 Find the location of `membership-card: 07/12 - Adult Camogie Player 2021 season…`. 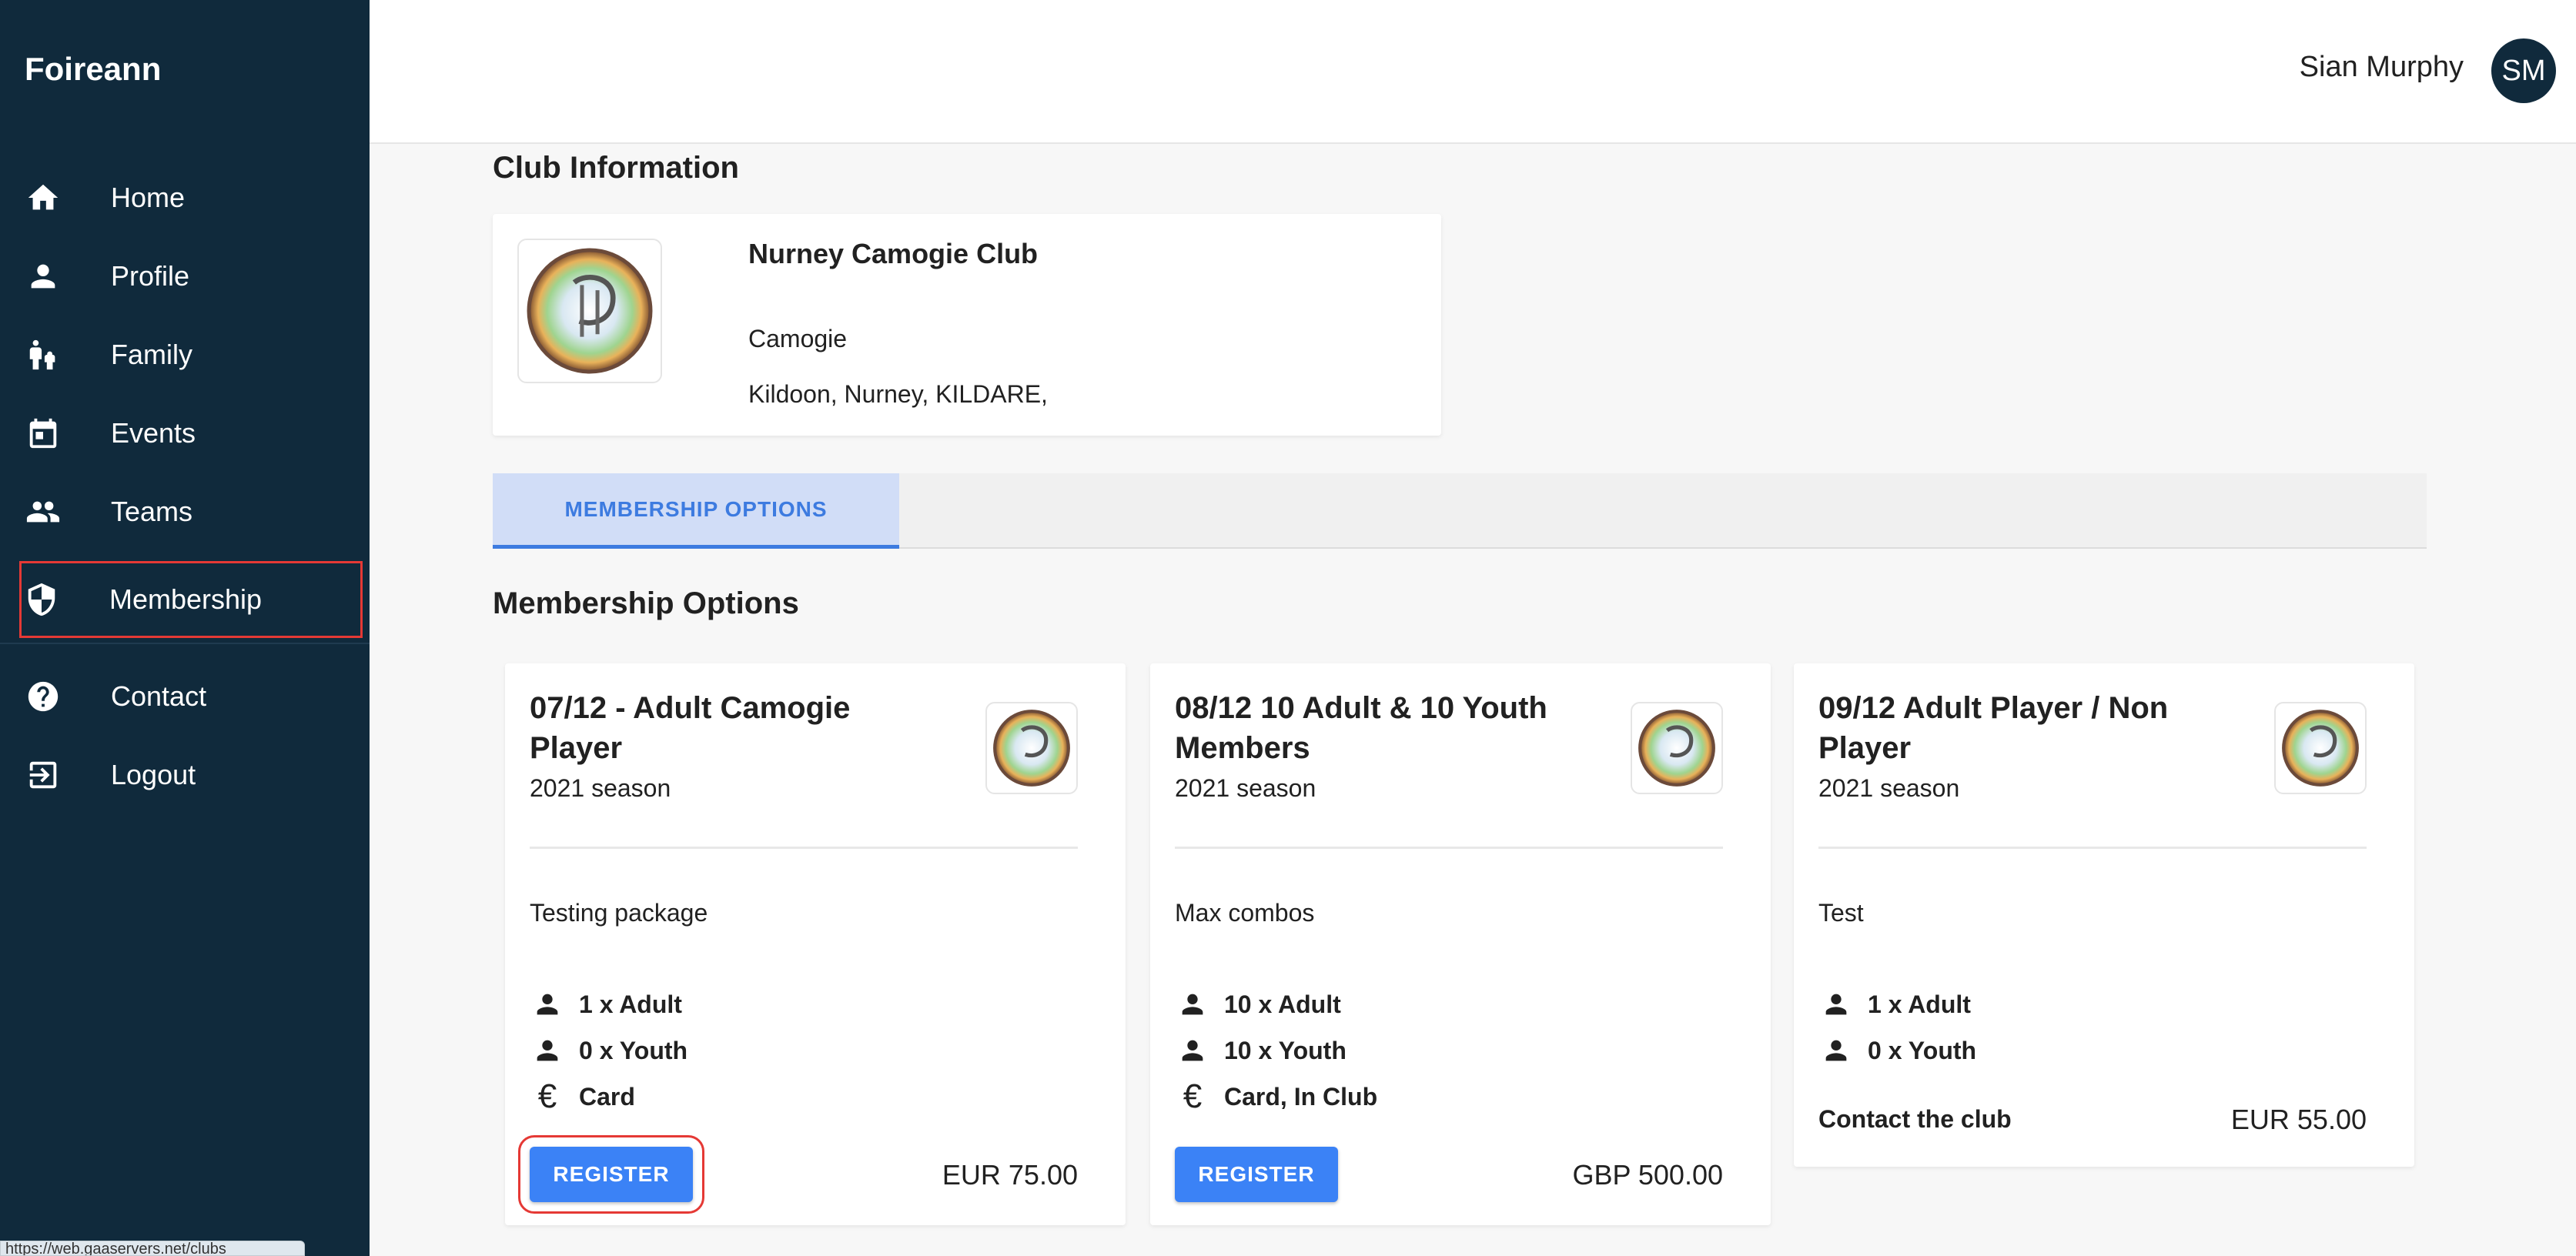

membership-card: 07/12 - Adult Camogie Player 2021 season… is located at coordinates (815, 944).